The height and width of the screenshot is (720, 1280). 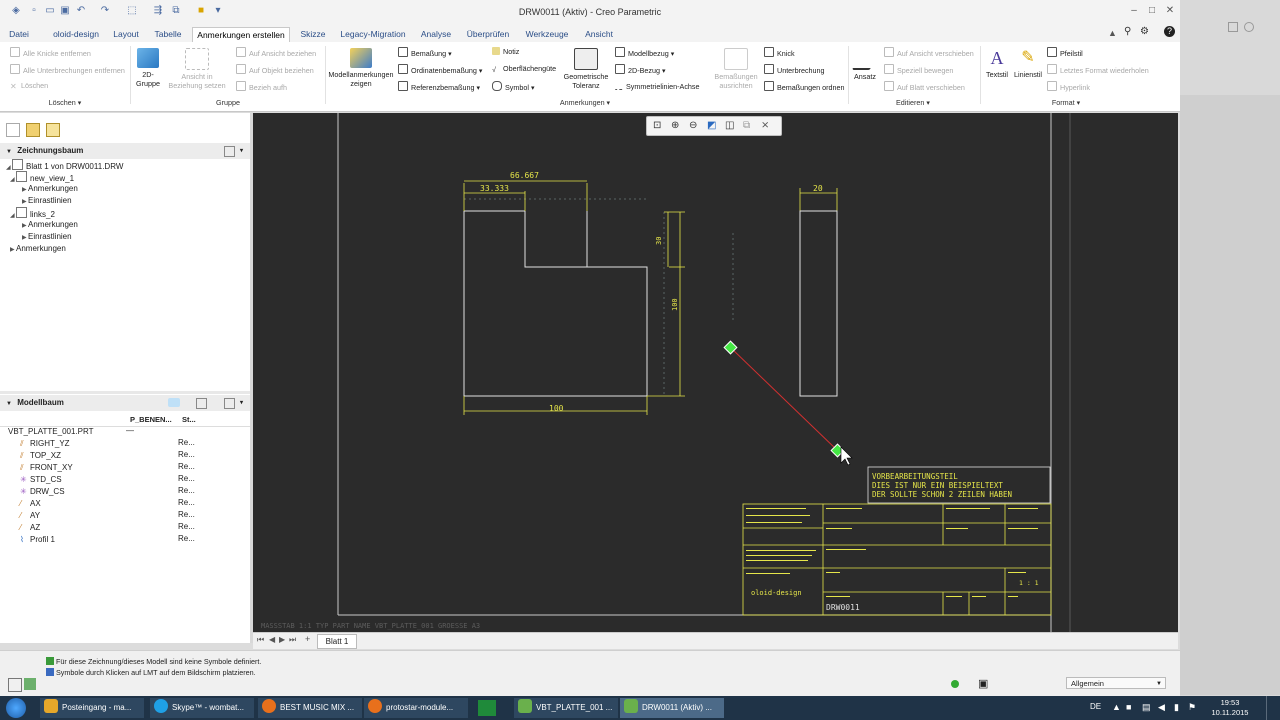 I want to click on group-loeschen: Löschen ▾, so click(x=65, y=102).